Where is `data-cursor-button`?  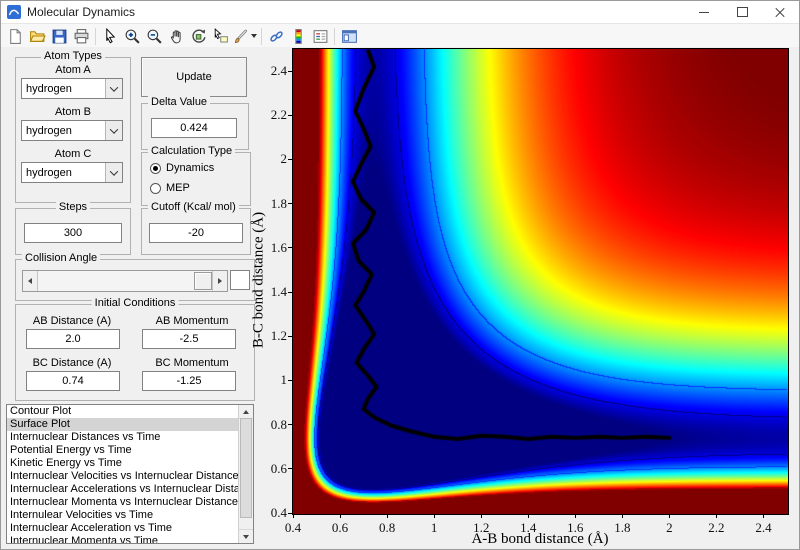
data-cursor-button is located at coordinates (220, 36).